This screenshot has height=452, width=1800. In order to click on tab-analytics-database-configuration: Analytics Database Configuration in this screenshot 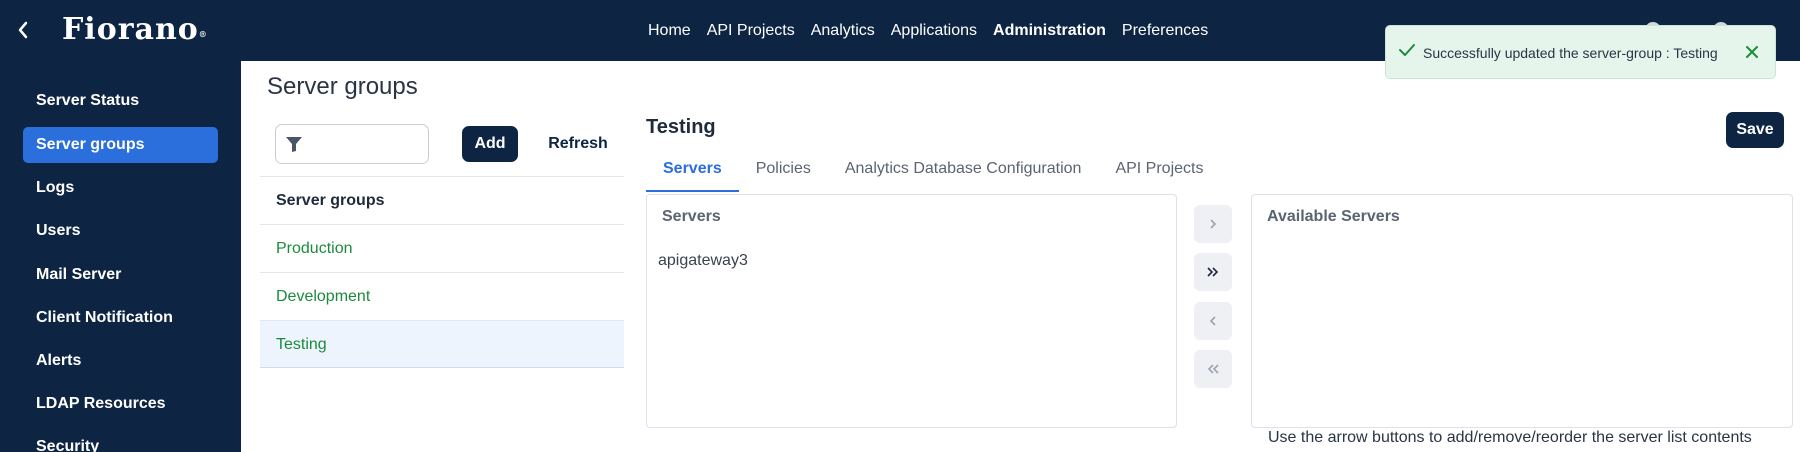, I will do `click(963, 173)`.